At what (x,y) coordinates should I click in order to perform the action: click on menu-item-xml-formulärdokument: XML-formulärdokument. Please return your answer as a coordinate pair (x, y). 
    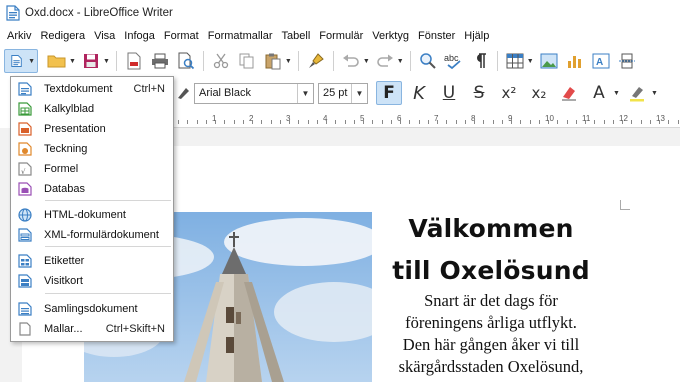
    Looking at the image, I should click on (92, 235).